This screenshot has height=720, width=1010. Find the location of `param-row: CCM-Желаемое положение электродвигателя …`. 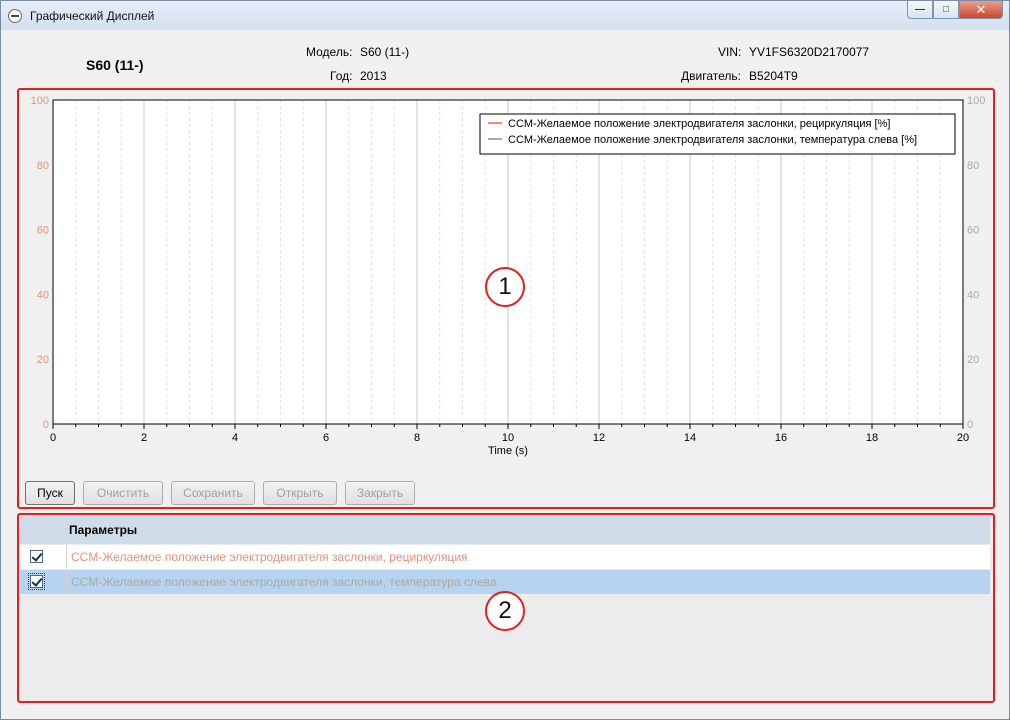

param-row: CCM-Желаемое положение электродвигателя … is located at coordinates (505, 557).